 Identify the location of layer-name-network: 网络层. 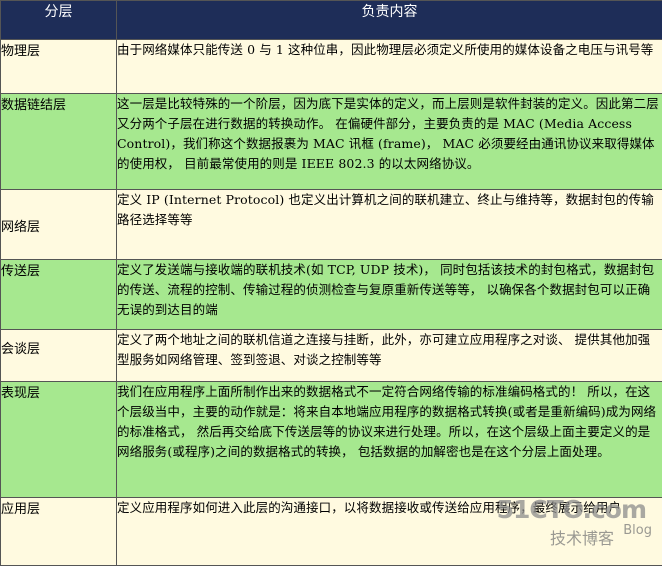
(58, 224).